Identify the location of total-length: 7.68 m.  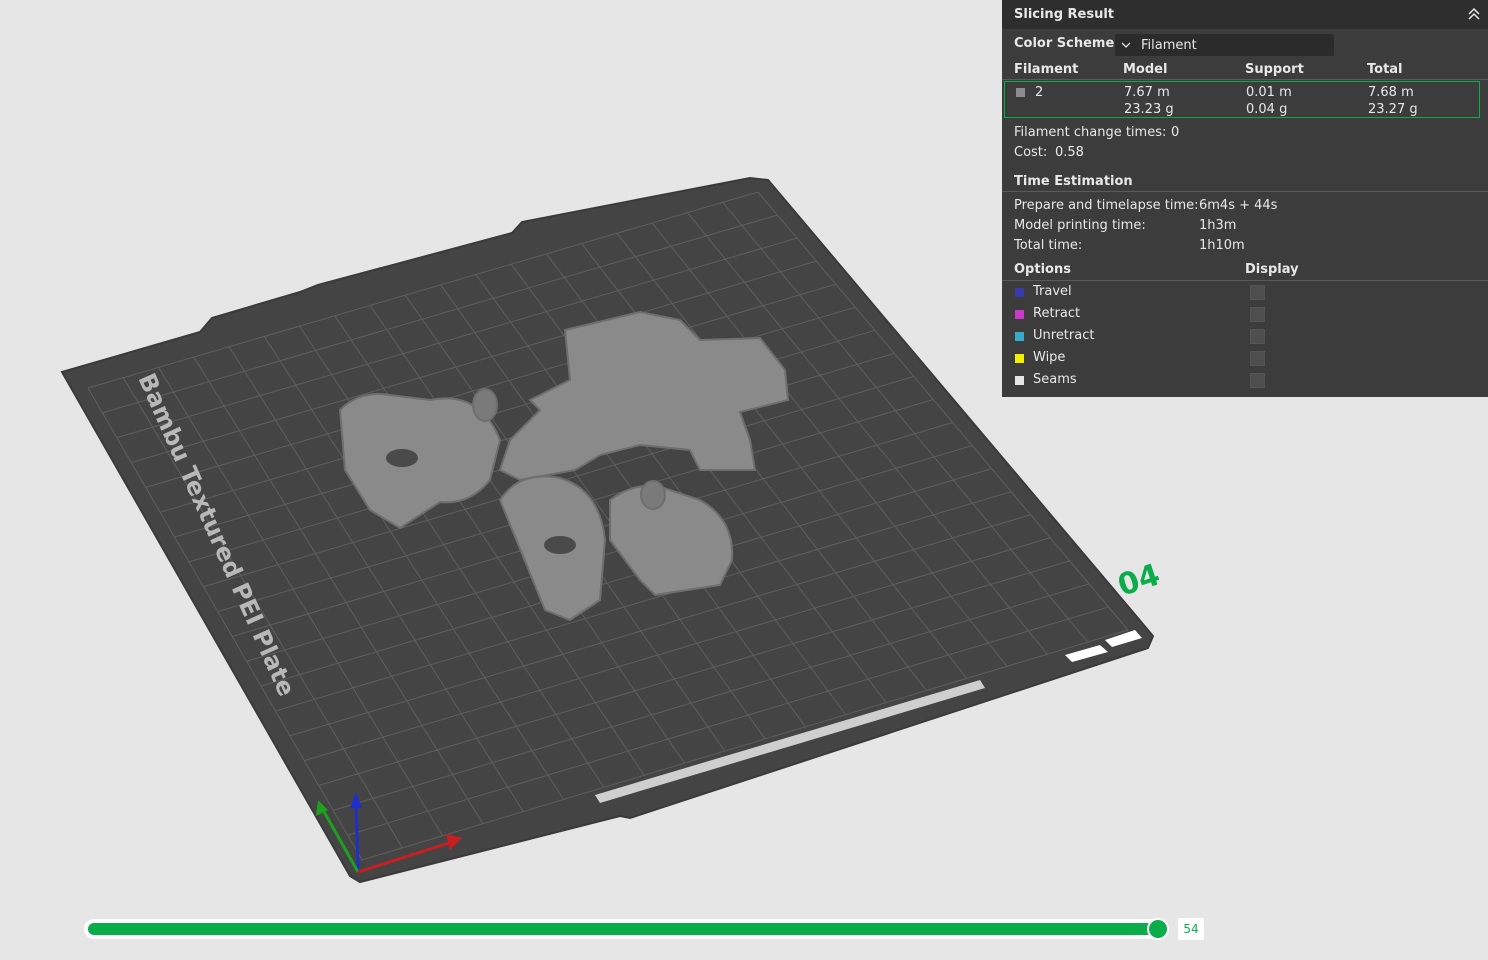
(1391, 92).